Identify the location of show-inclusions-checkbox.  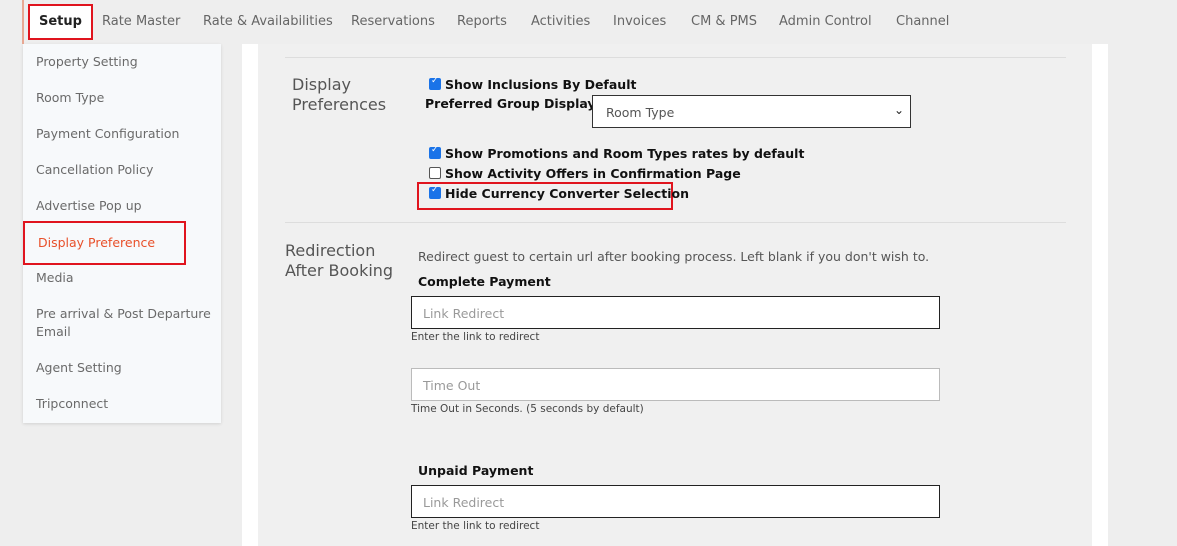
(435, 83).